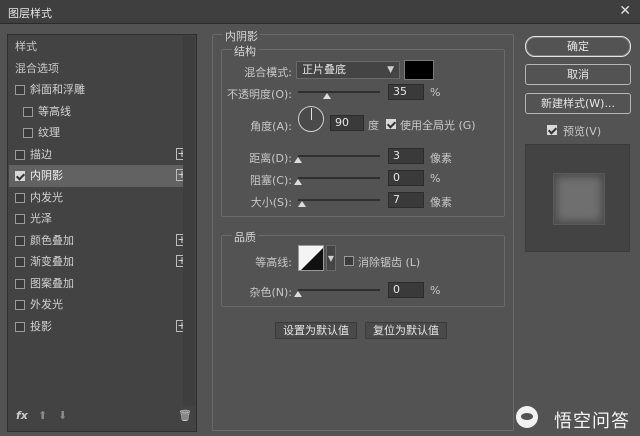 The height and width of the screenshot is (436, 640). What do you see at coordinates (391, 124) in the screenshot?
I see `global-light-checkbox` at bounding box center [391, 124].